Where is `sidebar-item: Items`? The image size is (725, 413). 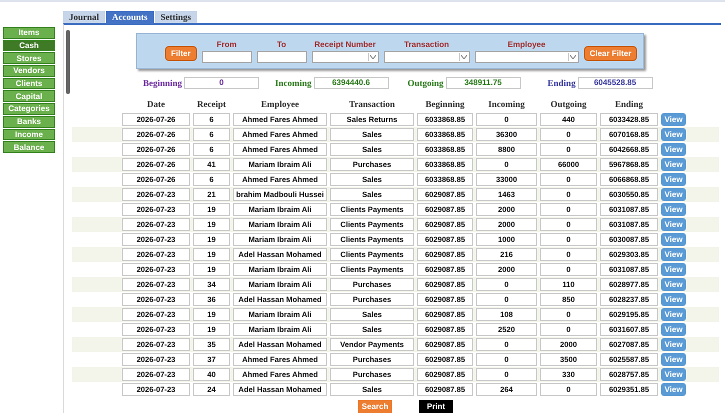 sidebar-item: Items is located at coordinates (29, 33).